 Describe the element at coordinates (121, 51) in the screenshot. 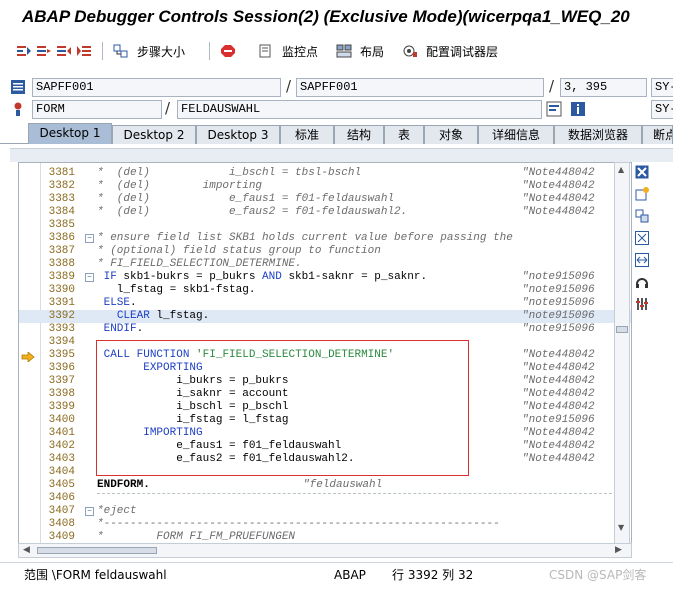

I see `step-size-icon` at that location.